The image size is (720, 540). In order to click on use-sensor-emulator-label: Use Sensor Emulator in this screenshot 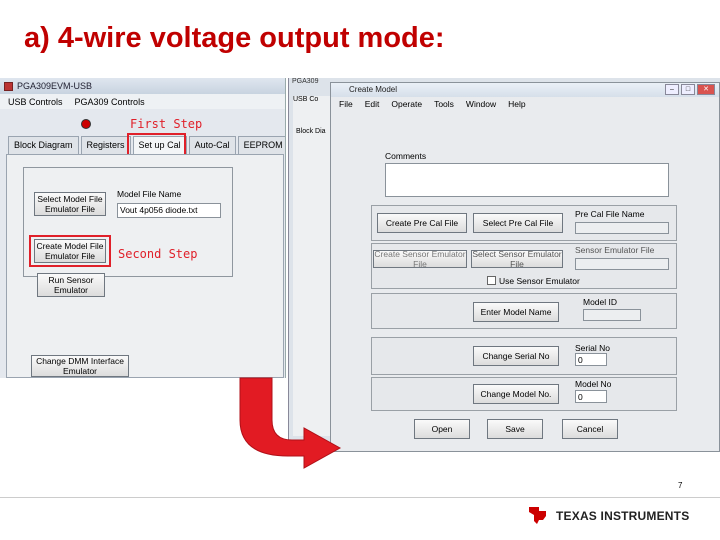, I will do `click(539, 281)`.